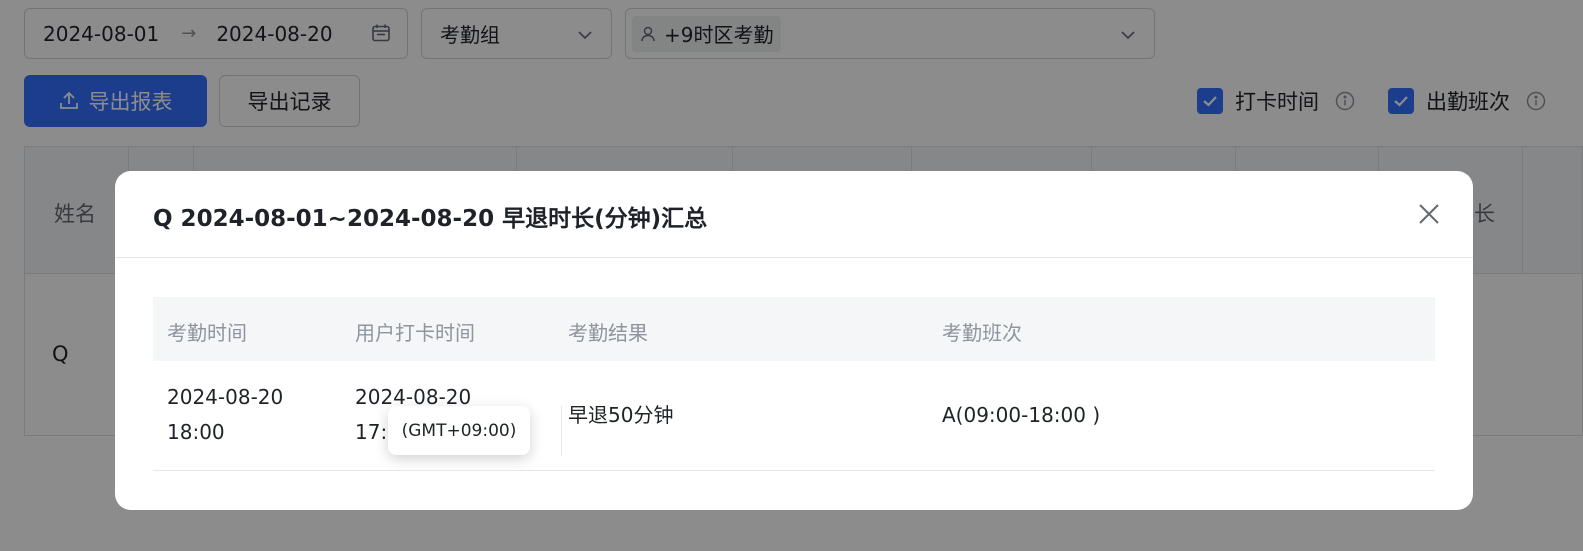 Image resolution: width=1583 pixels, height=551 pixels. What do you see at coordinates (207, 333) in the screenshot?
I see `column-header: 考勤时间` at bounding box center [207, 333].